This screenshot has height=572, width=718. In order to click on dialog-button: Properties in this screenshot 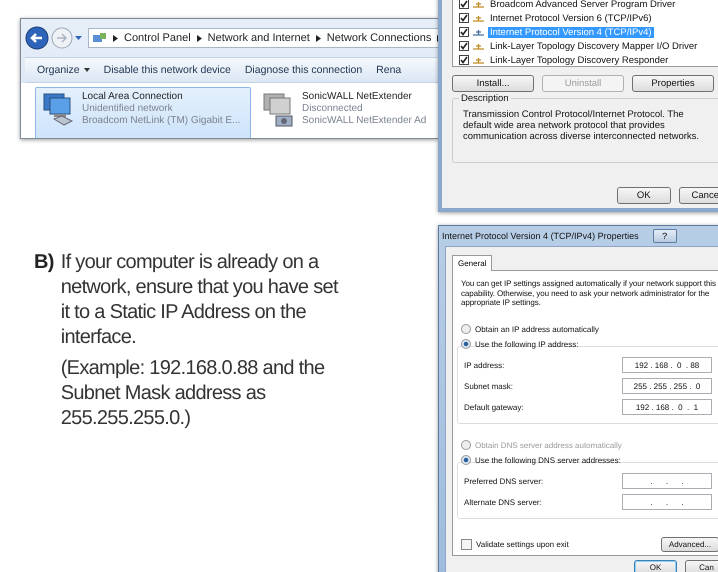, I will do `click(673, 83)`.